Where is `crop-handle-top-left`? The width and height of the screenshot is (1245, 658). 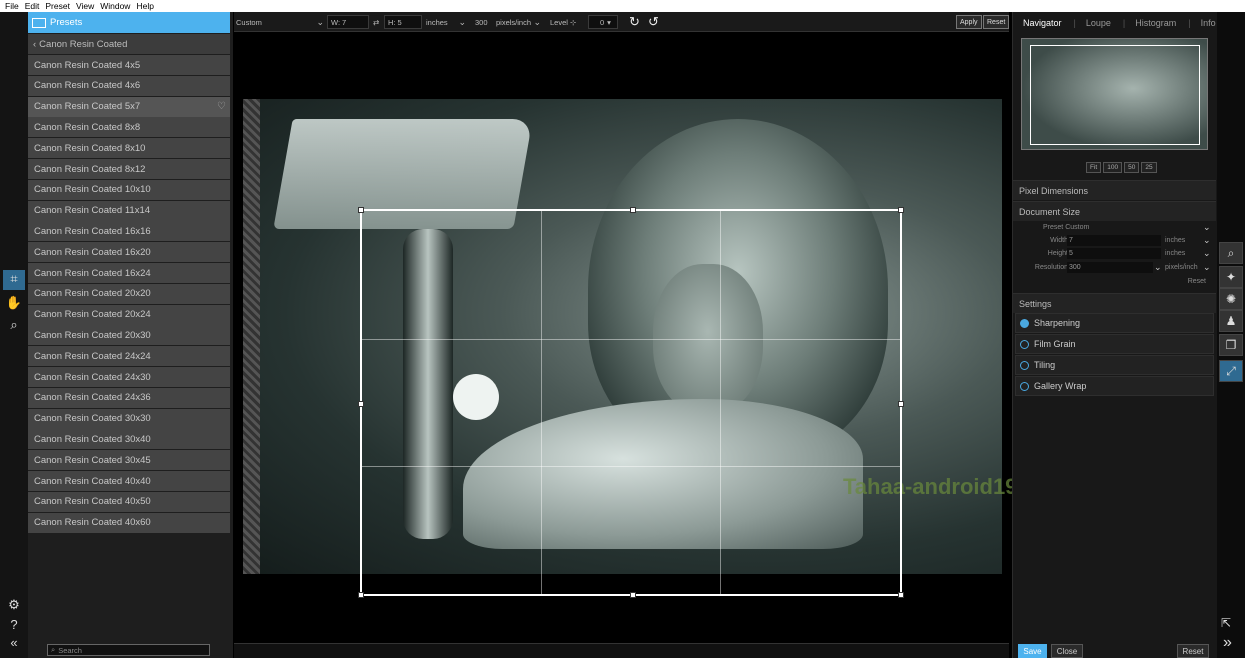 crop-handle-top-left is located at coordinates (361, 210).